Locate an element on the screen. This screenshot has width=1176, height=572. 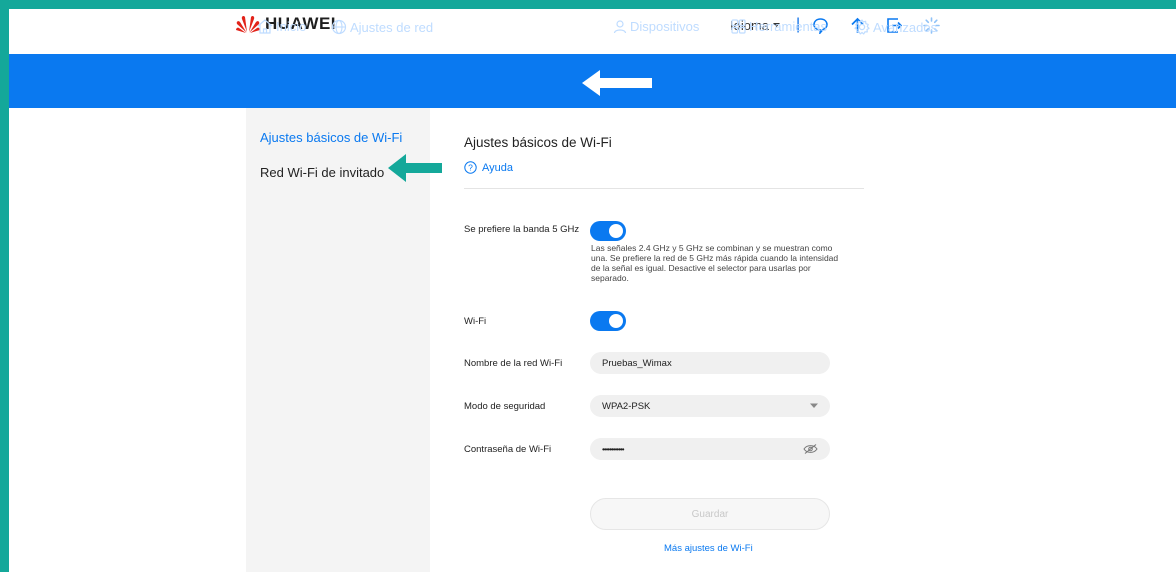
nav-item-label: Herramientas is located at coordinates (788, 26).